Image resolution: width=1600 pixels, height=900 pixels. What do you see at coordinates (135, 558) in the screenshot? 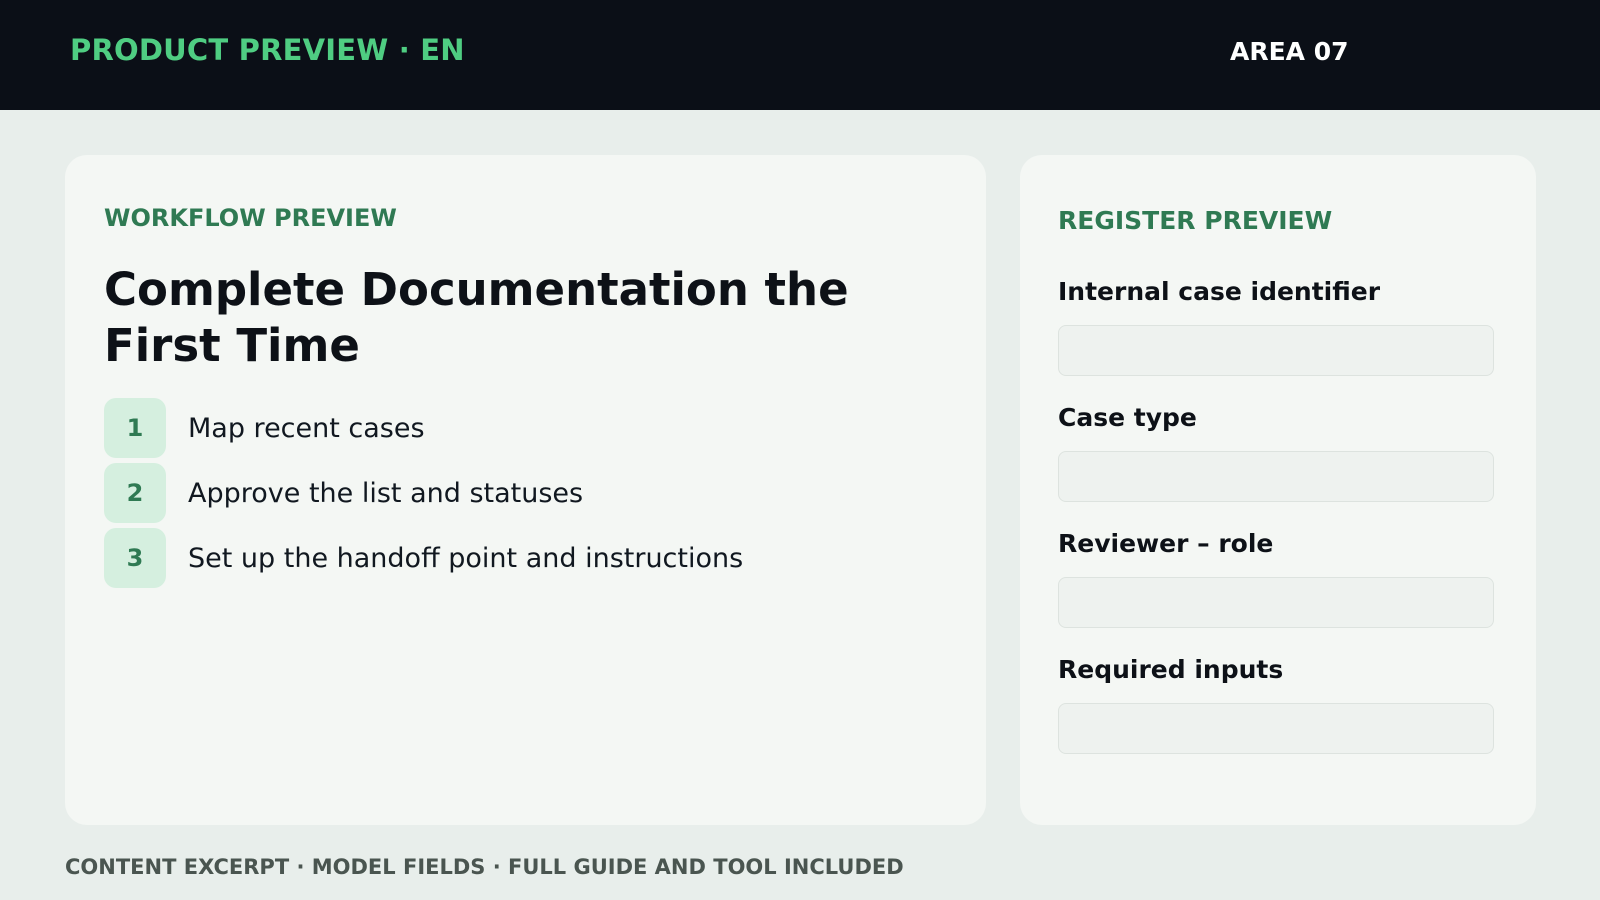
I see `step-number-badge: 3` at bounding box center [135, 558].